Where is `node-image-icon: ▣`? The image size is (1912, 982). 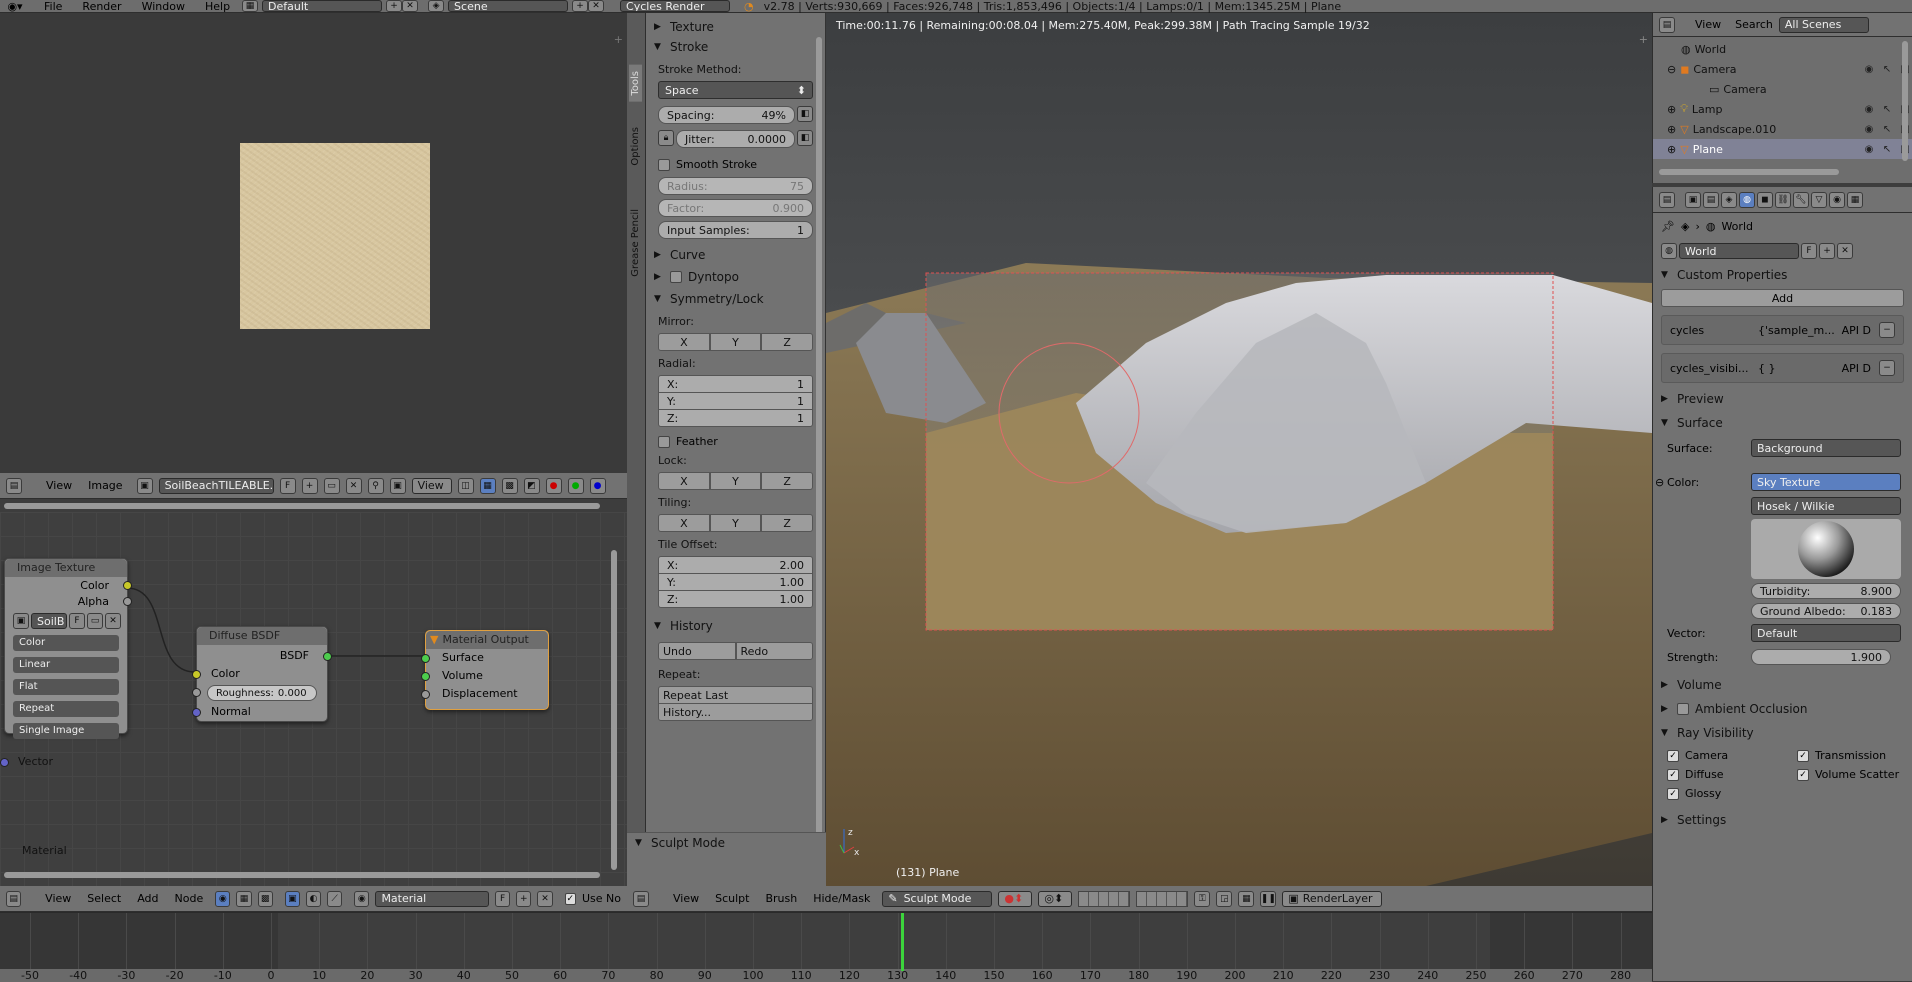
node-image-icon: ▣ is located at coordinates (21, 621).